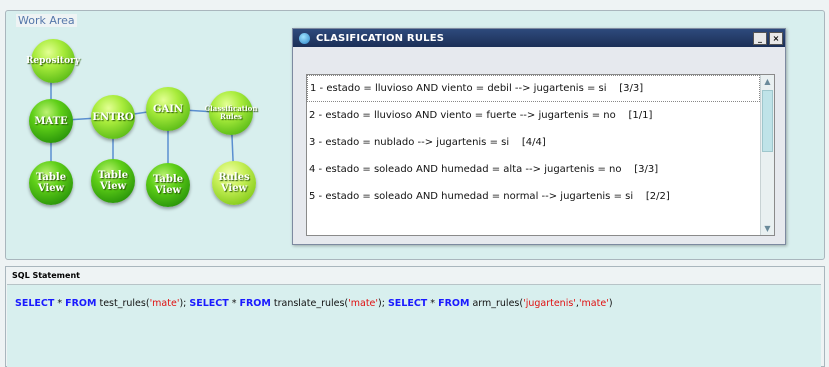 This screenshot has width=829, height=367. What do you see at coordinates (51, 121) in the screenshot?
I see `mate-node: MATE` at bounding box center [51, 121].